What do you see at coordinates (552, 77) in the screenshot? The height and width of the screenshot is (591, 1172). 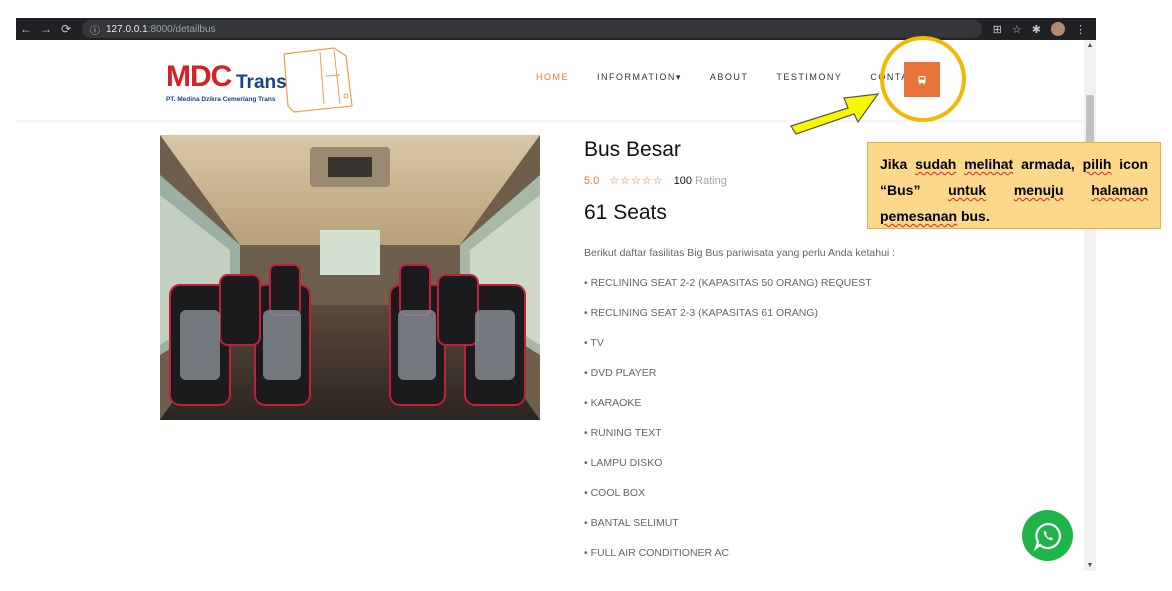 I see `nav-home: HOME` at bounding box center [552, 77].